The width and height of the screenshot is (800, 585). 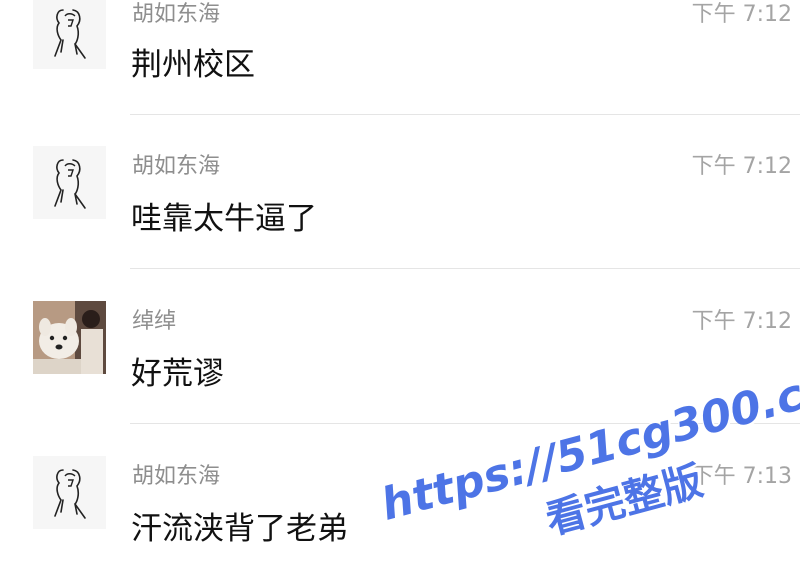 What do you see at coordinates (239, 529) in the screenshot?
I see `message-text: 汗流浃背了老弟` at bounding box center [239, 529].